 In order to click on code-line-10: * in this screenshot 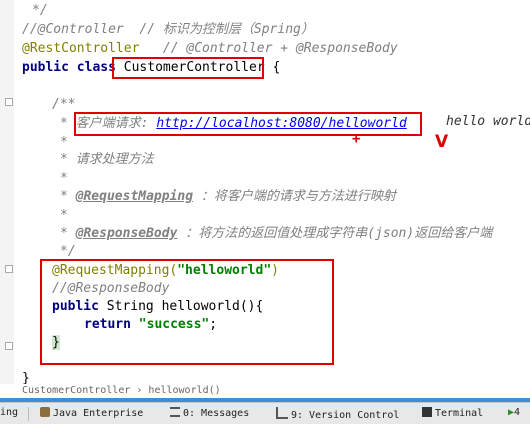, I will do `click(64, 178)`.